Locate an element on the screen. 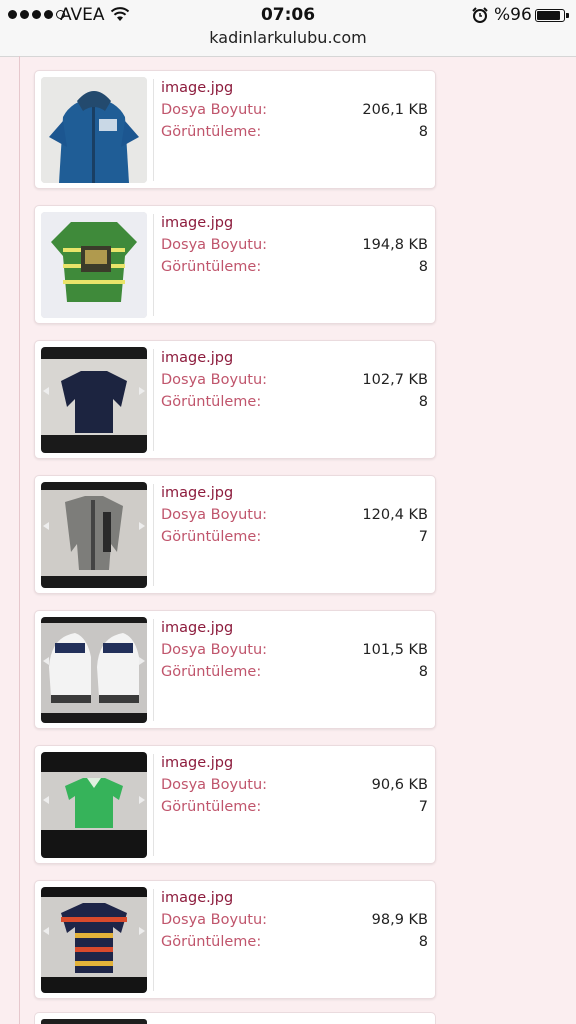 Image resolution: width=576 pixels, height=1024 pixels. file-size-value: 206,1 KB is located at coordinates (395, 110).